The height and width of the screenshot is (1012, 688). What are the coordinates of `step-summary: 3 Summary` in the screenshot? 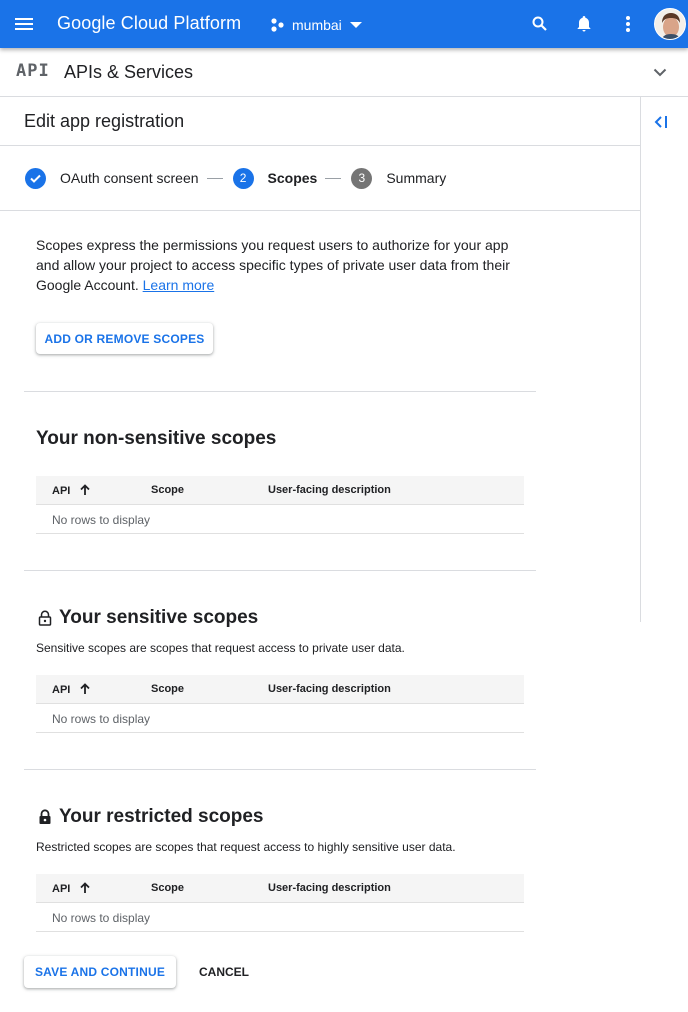 It's located at (399, 178).